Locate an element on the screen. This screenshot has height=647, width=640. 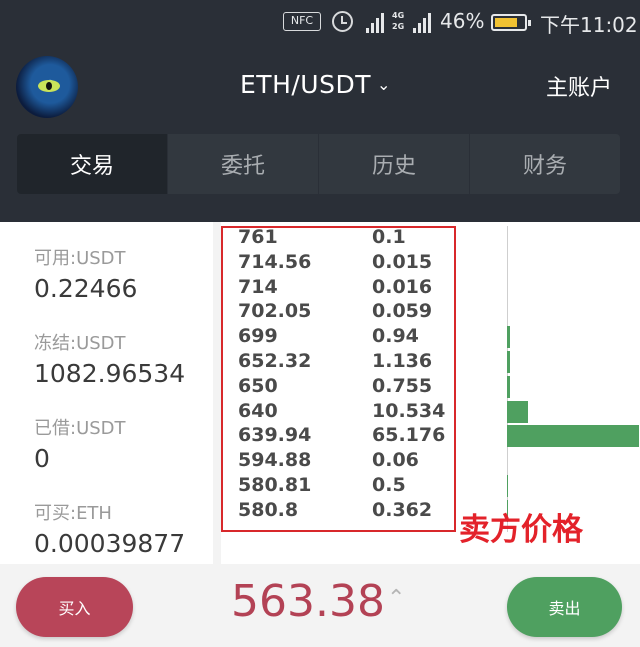
orderbook-row: 714.56 0.015 is located at coordinates (336, 263).